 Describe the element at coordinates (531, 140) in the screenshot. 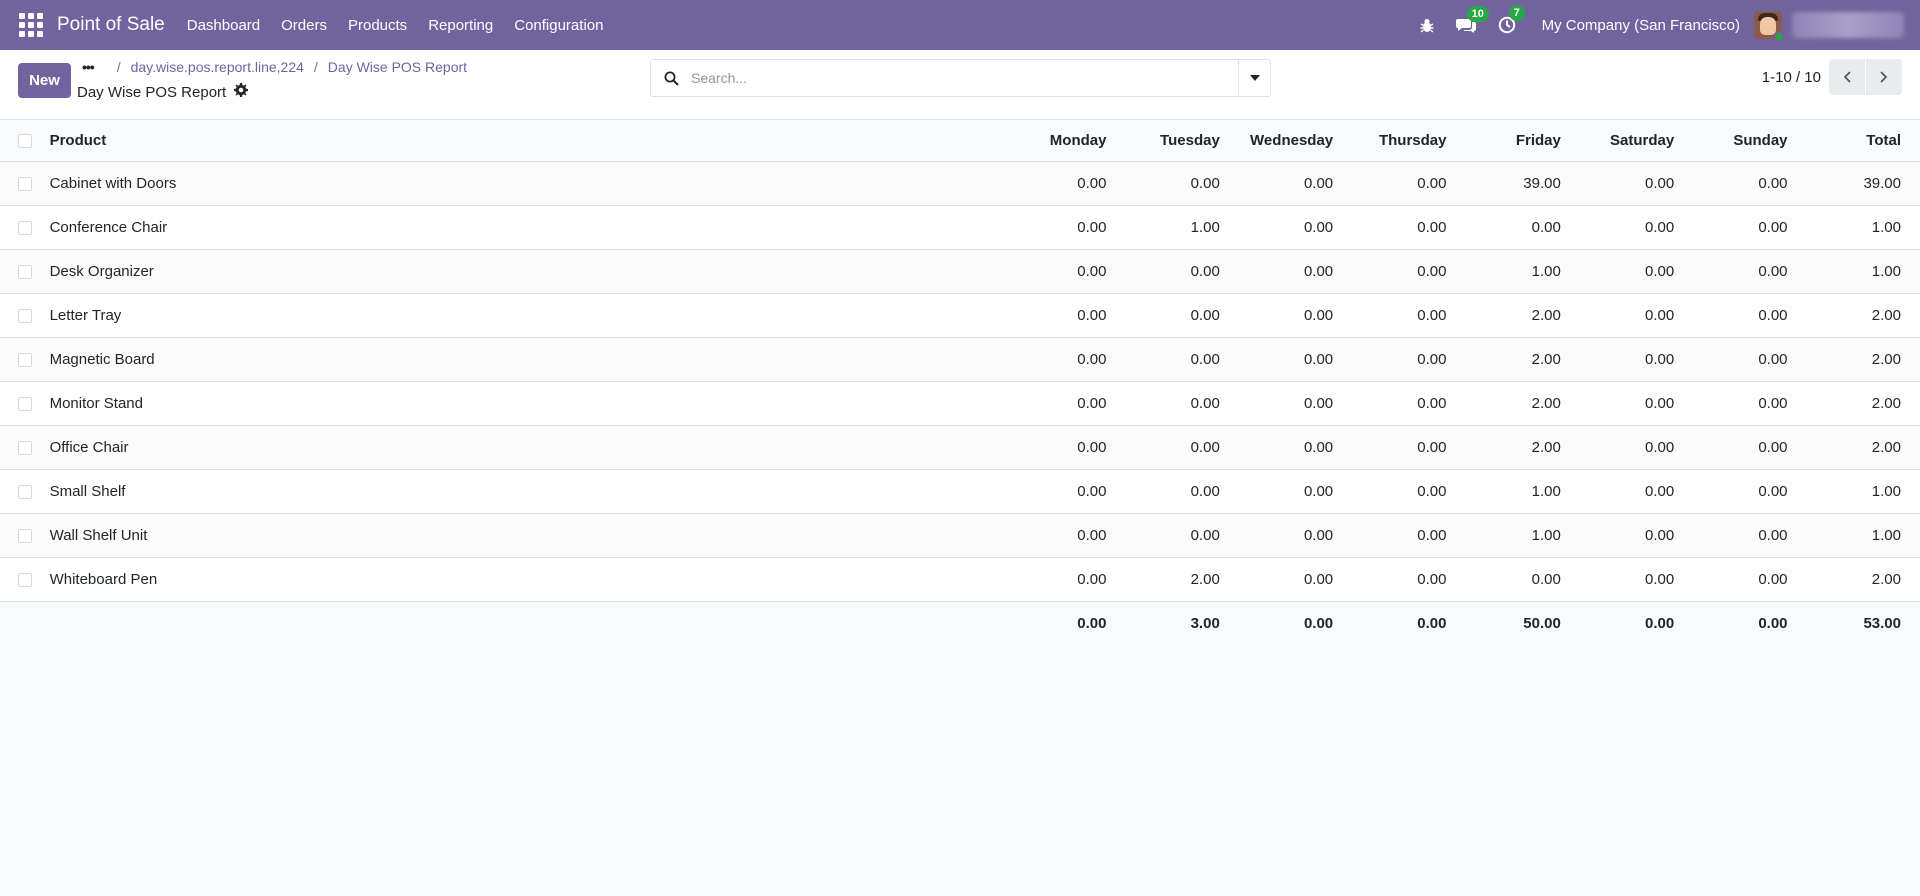

I see `column-header-product: Product` at that location.